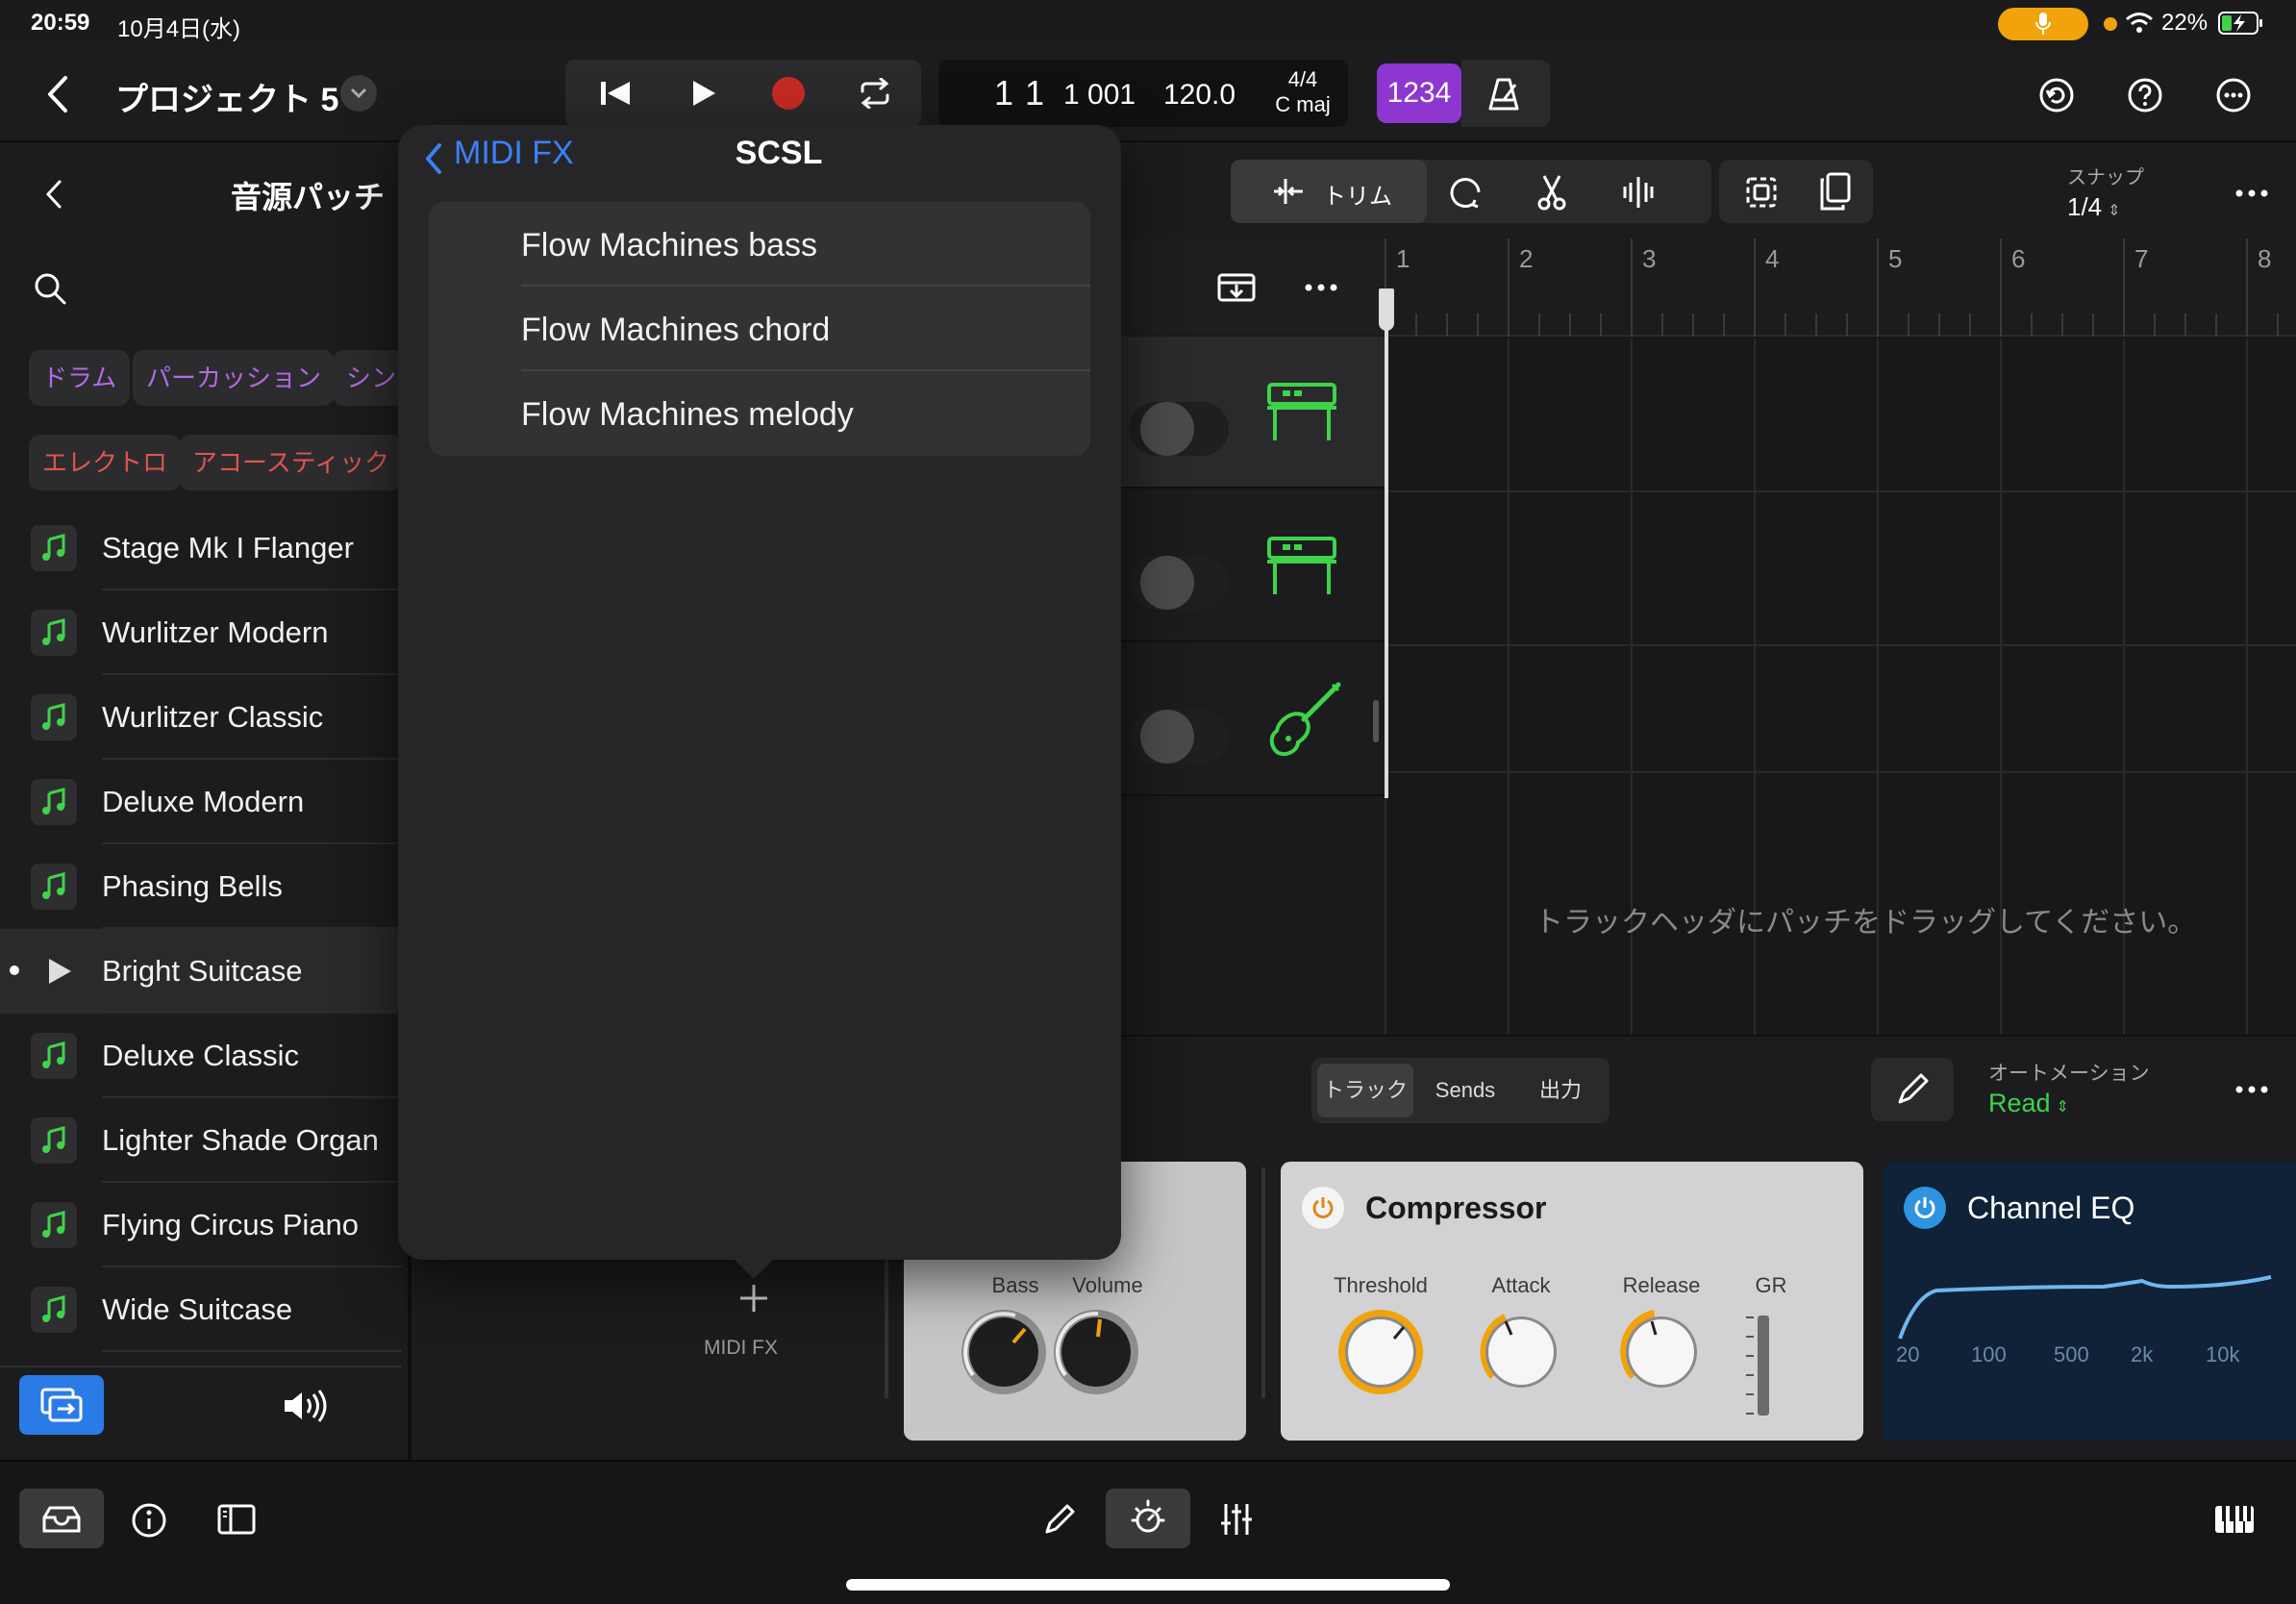  What do you see at coordinates (1419, 93) in the screenshot?
I see `count-in-button: 1234` at bounding box center [1419, 93].